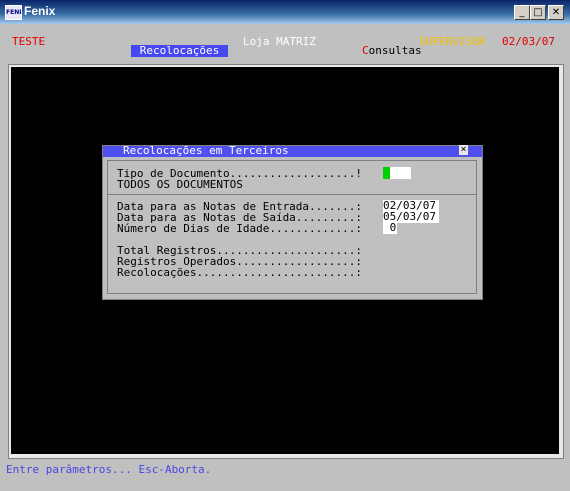 The width and height of the screenshot is (570, 491). I want to click on date-label: 02/03/07, so click(528, 41).